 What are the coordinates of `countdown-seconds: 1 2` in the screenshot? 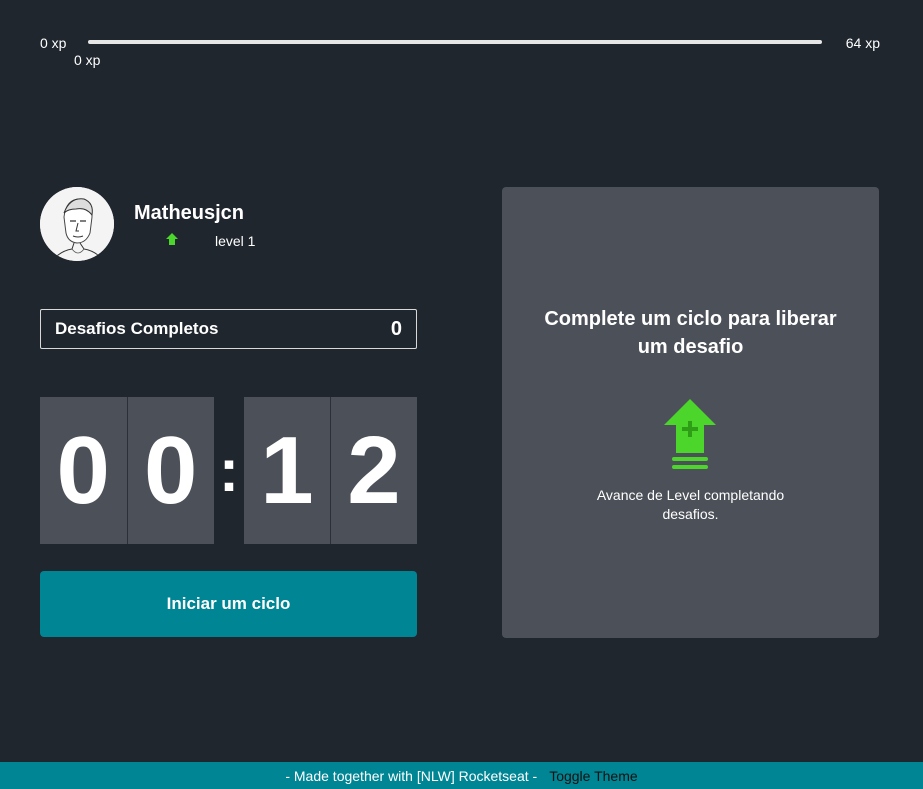 It's located at (330, 470).